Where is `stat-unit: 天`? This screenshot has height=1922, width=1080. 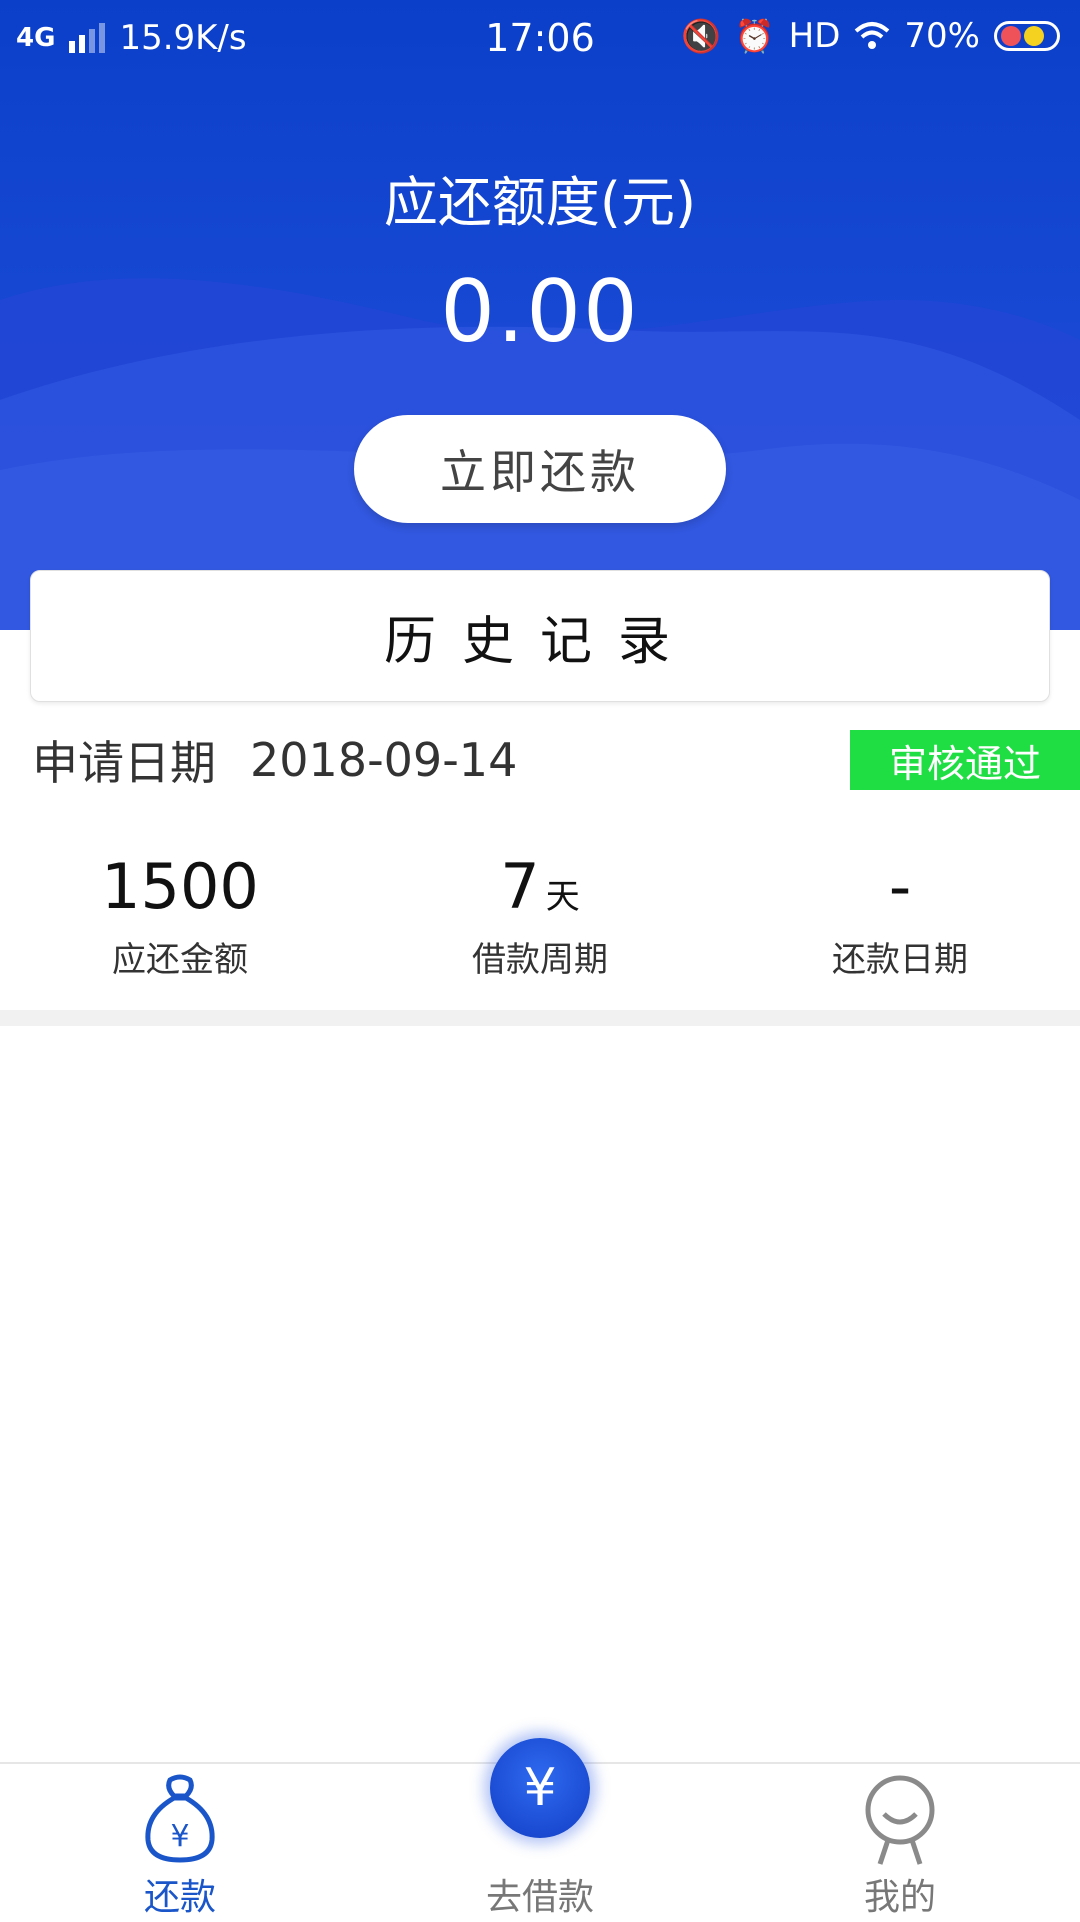
stat-unit: 天 is located at coordinates (562, 897).